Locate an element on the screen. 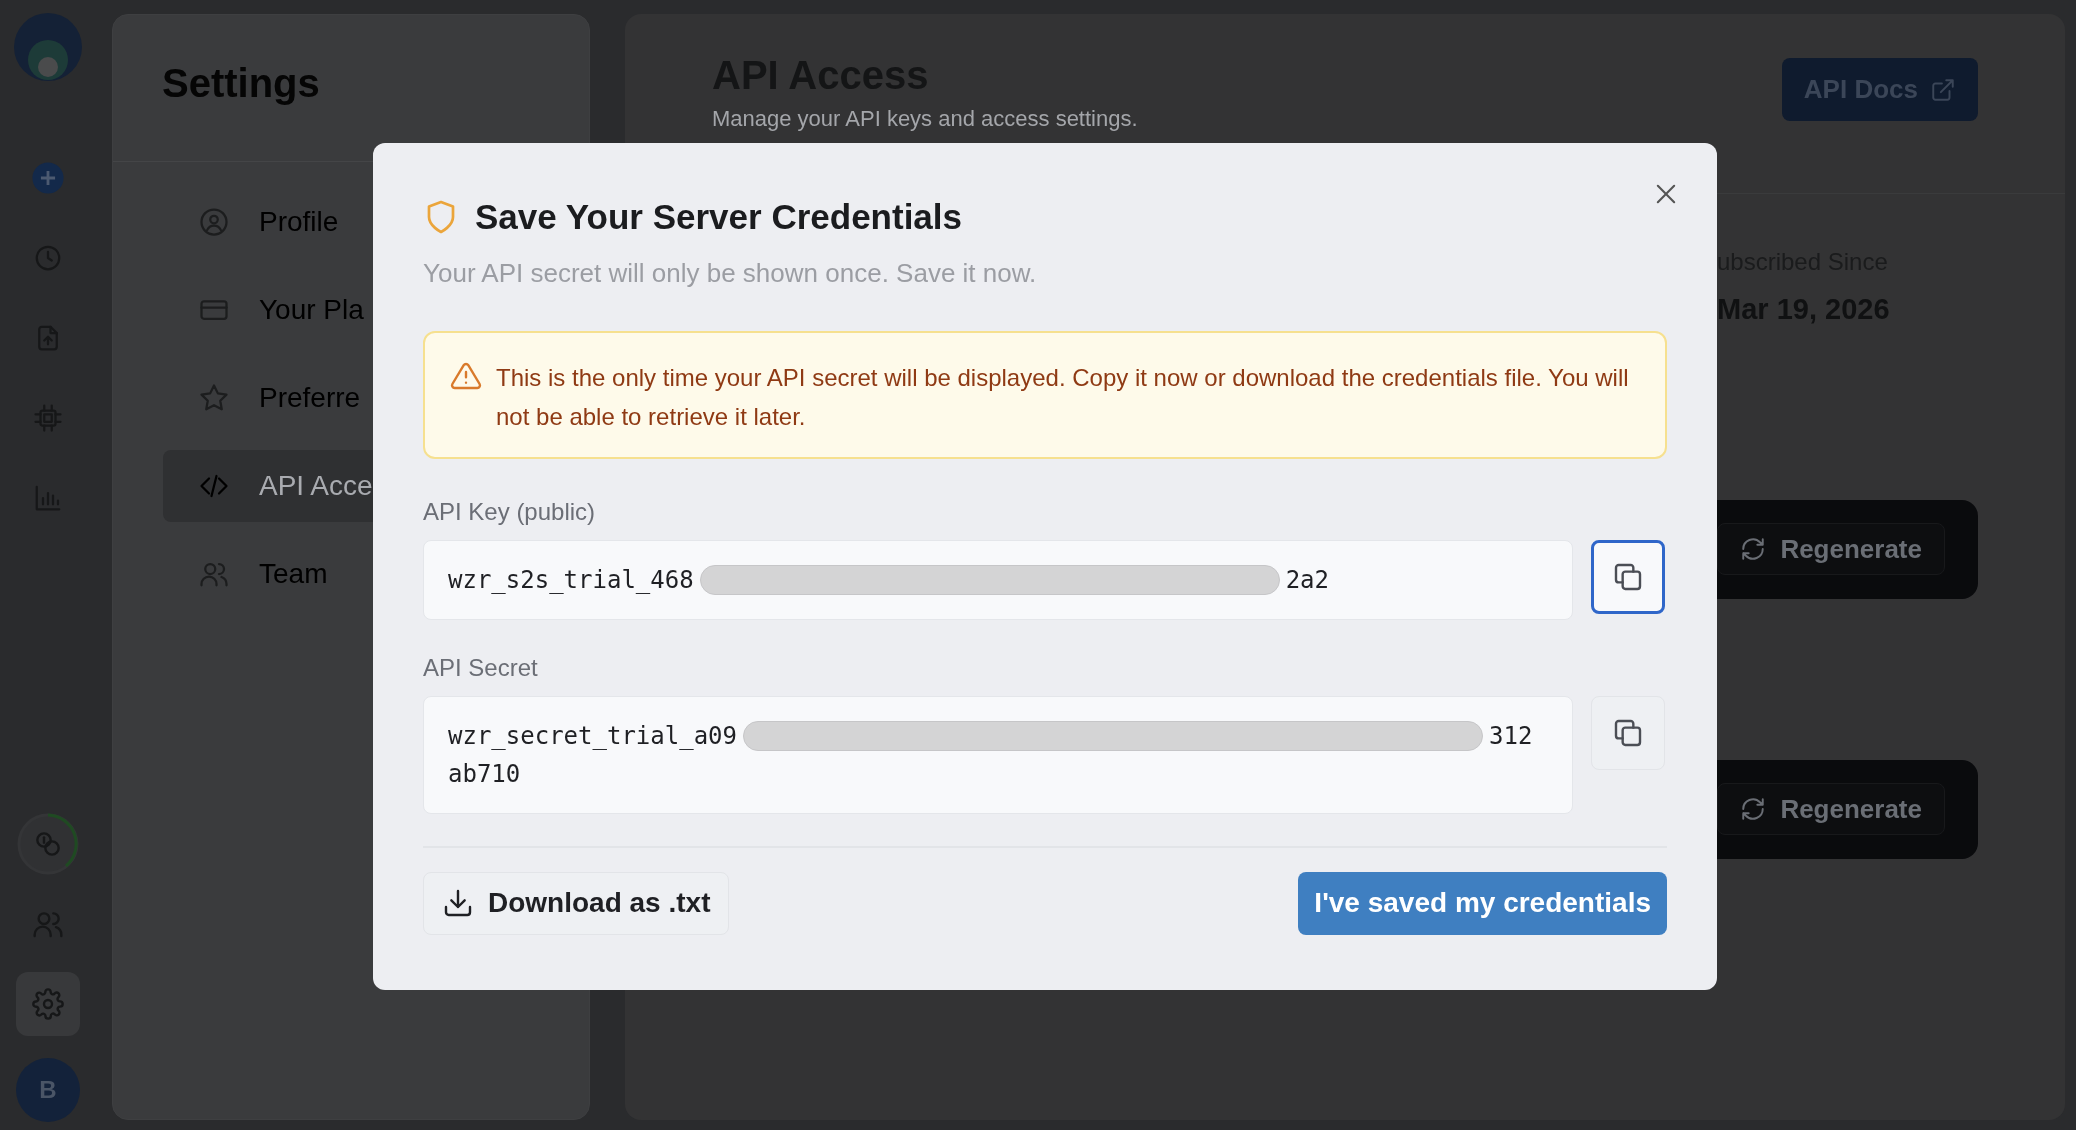 The height and width of the screenshot is (1130, 2076). user-circle-icon is located at coordinates (214, 222).